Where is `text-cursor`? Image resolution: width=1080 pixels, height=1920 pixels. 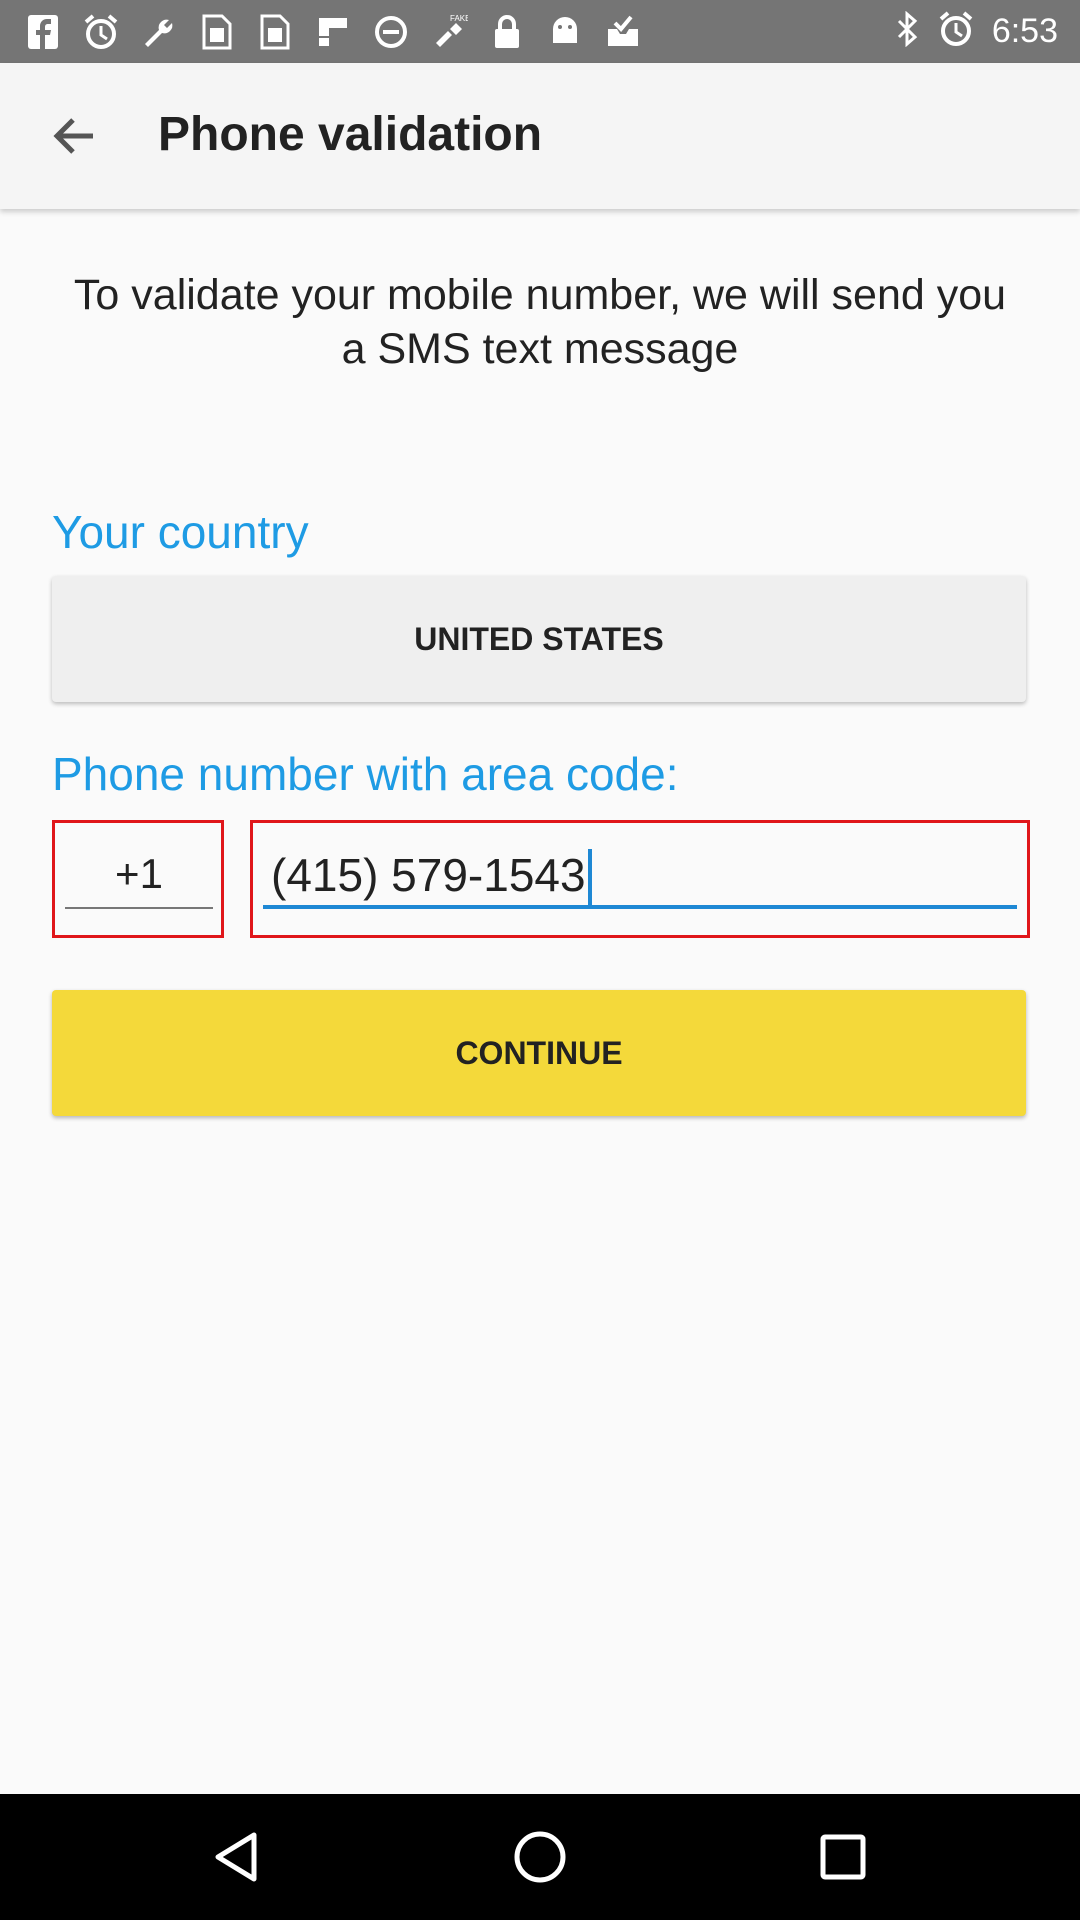 text-cursor is located at coordinates (589, 878).